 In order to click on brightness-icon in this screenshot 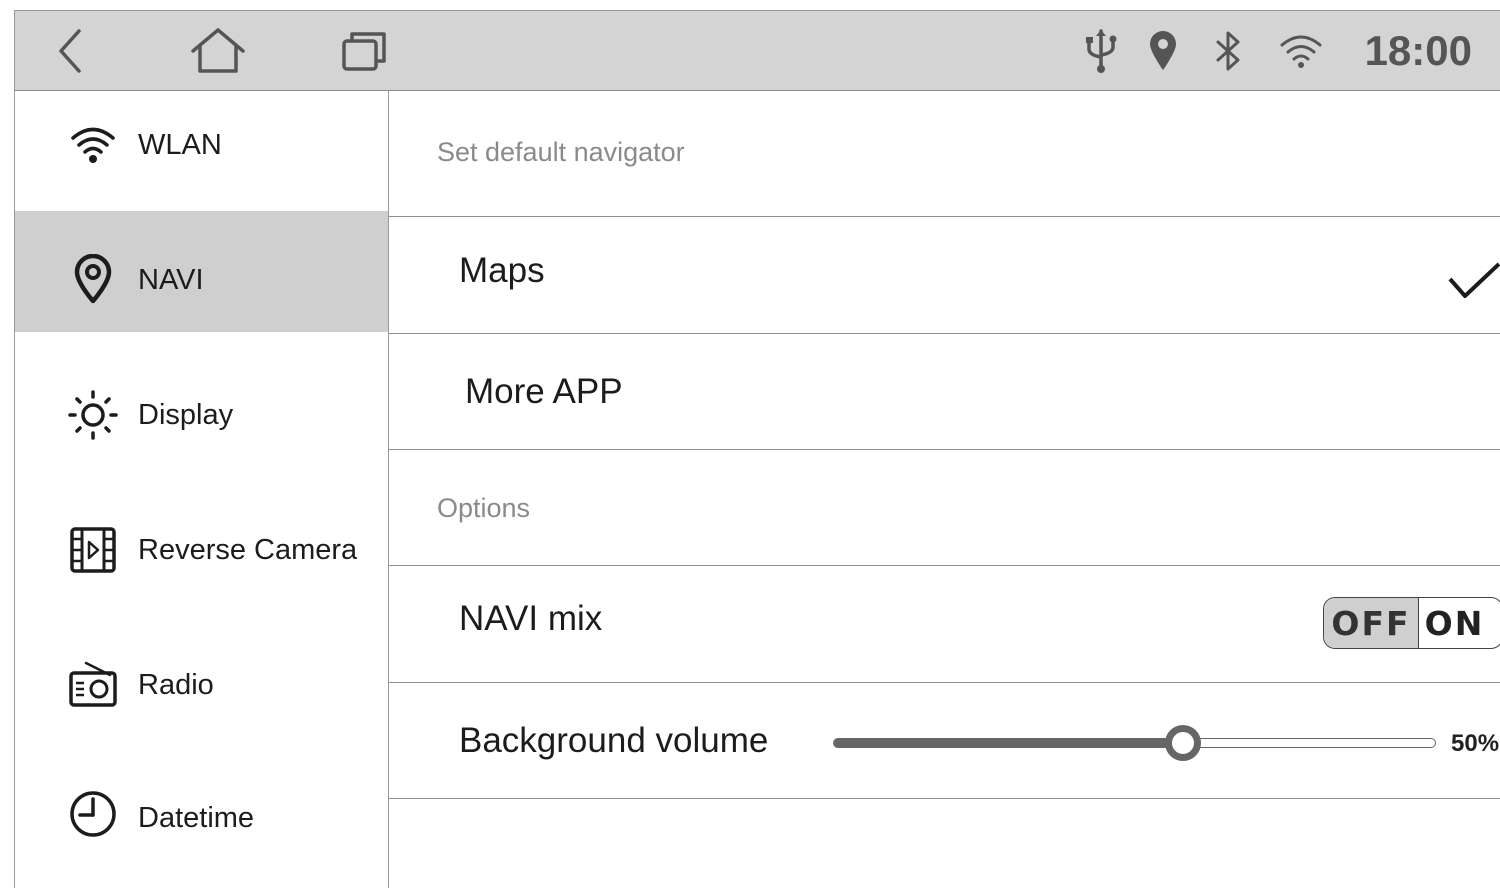, I will do `click(93, 415)`.